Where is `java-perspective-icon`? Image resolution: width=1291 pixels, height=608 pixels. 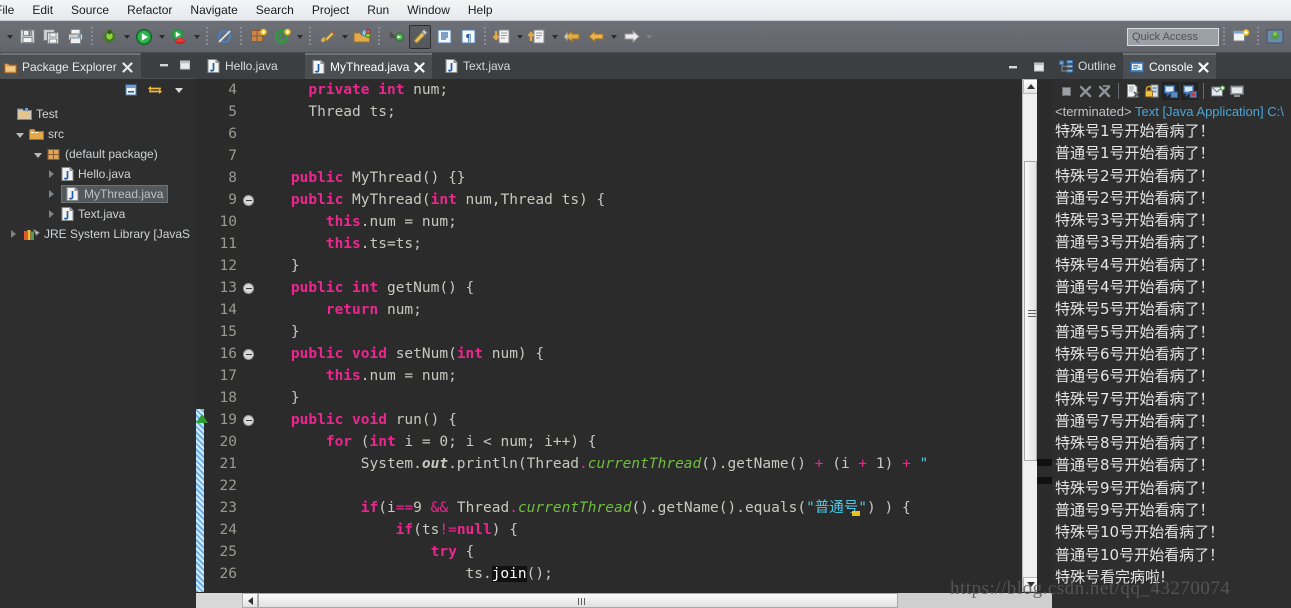
java-perspective-icon is located at coordinates (1275, 37).